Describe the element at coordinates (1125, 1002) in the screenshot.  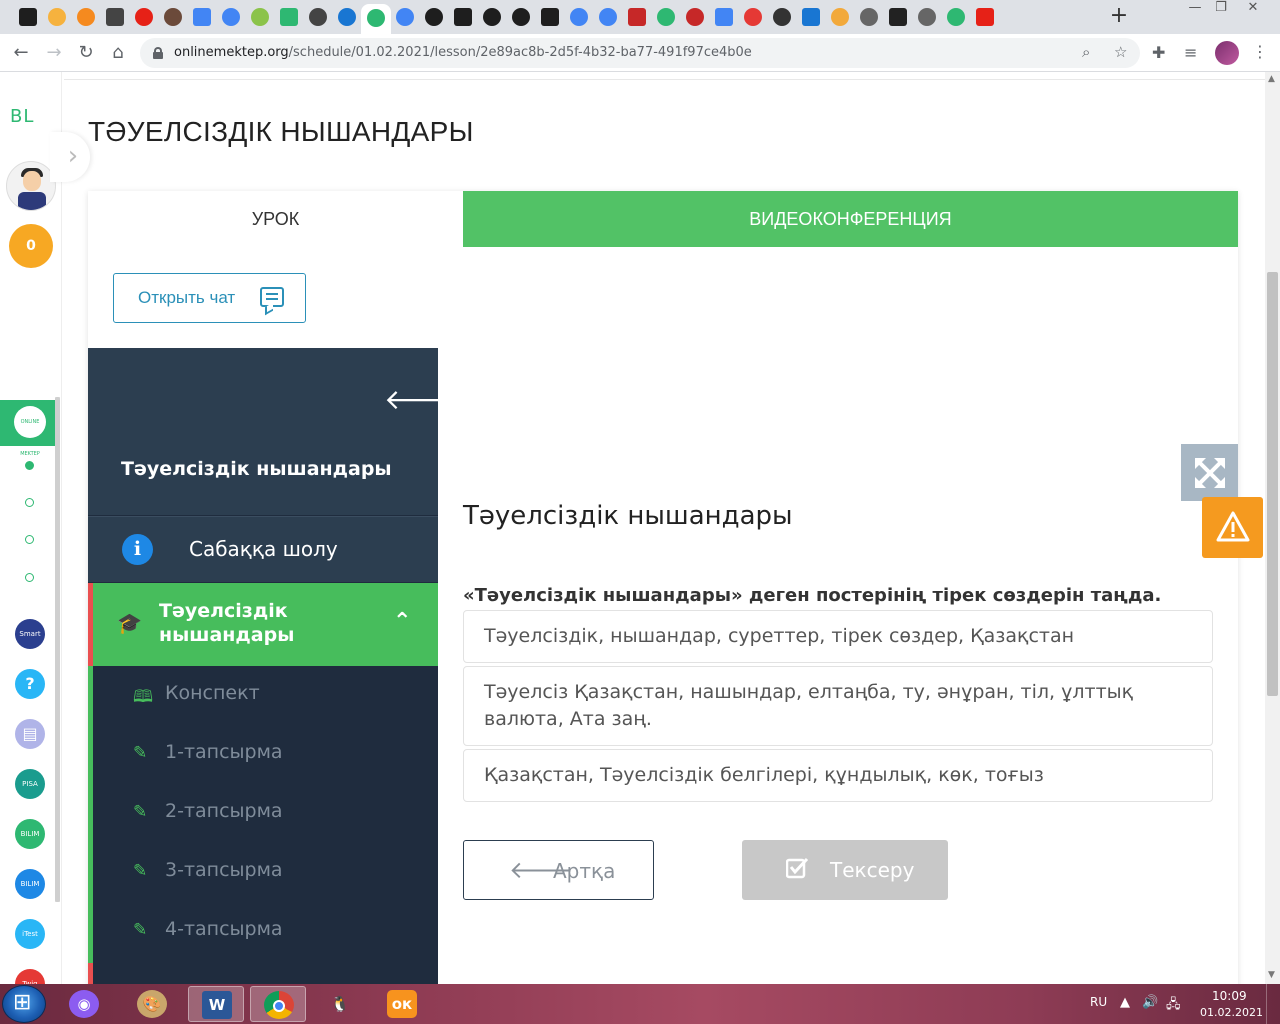
I see `tray-arrow-icon: ▲` at that location.